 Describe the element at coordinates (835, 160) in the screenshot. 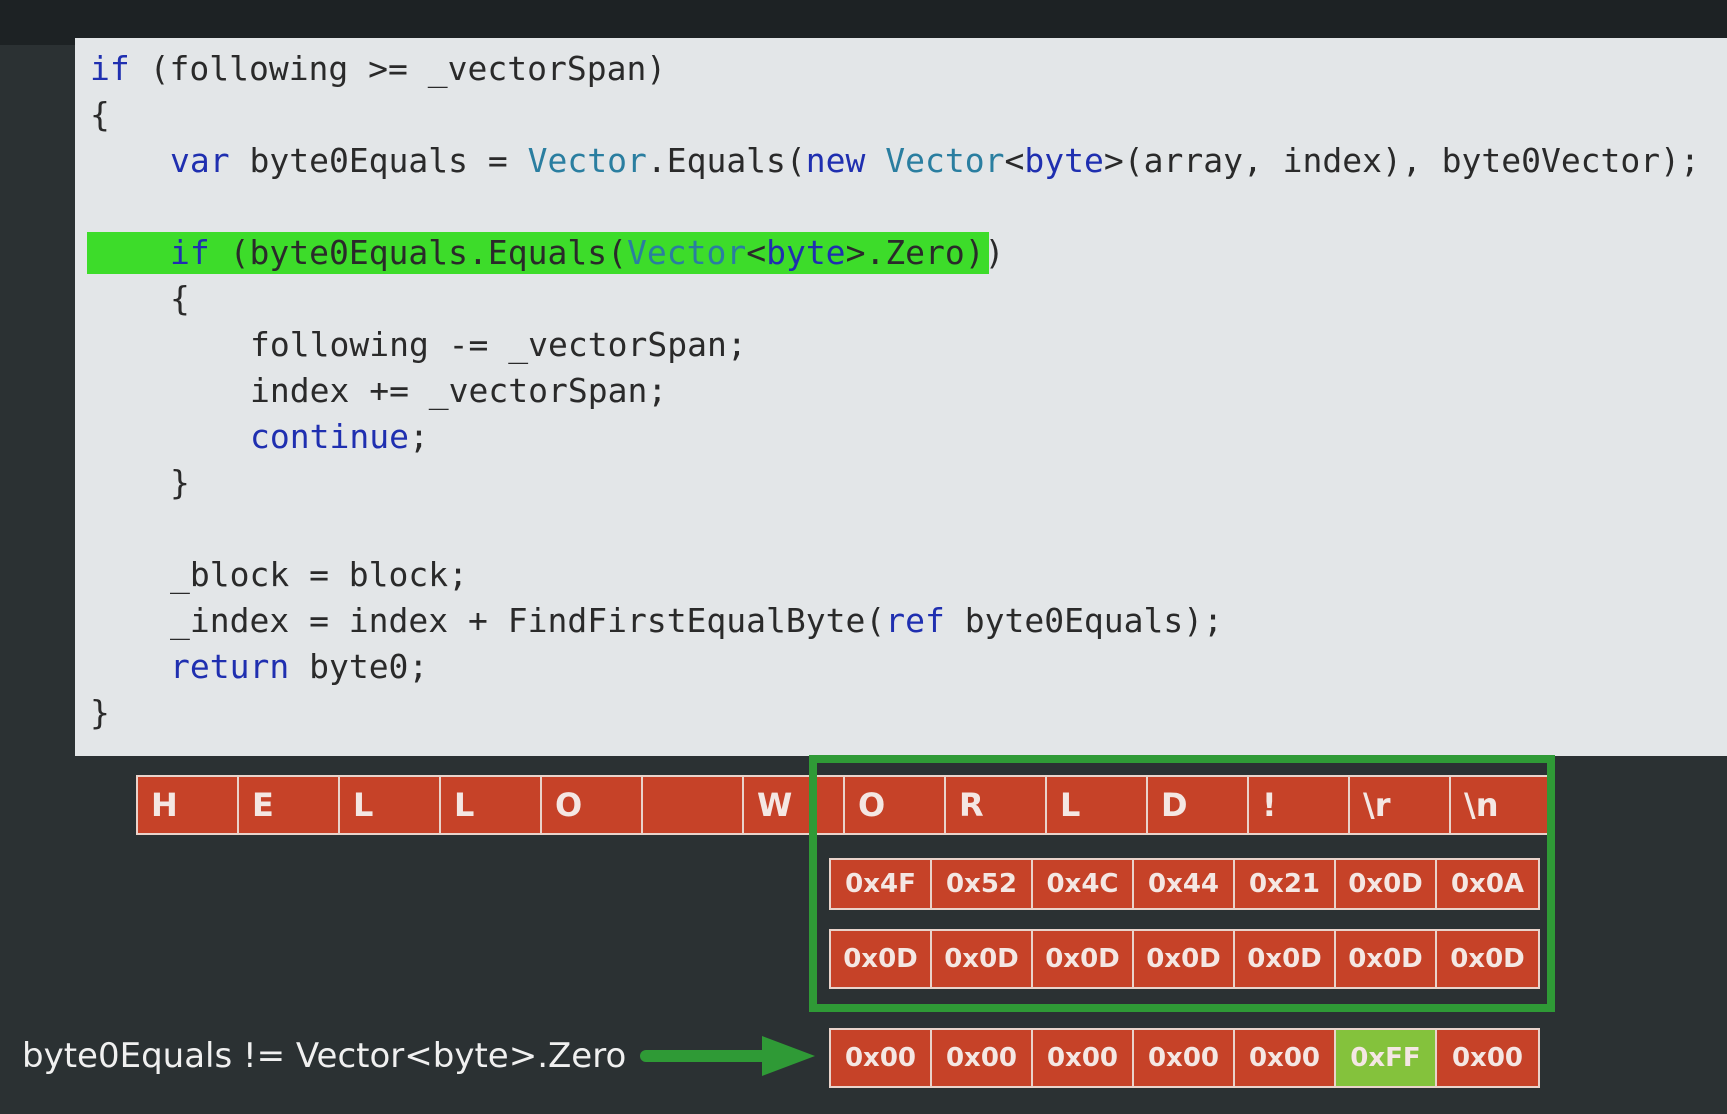

I see `code-keyword: new` at that location.